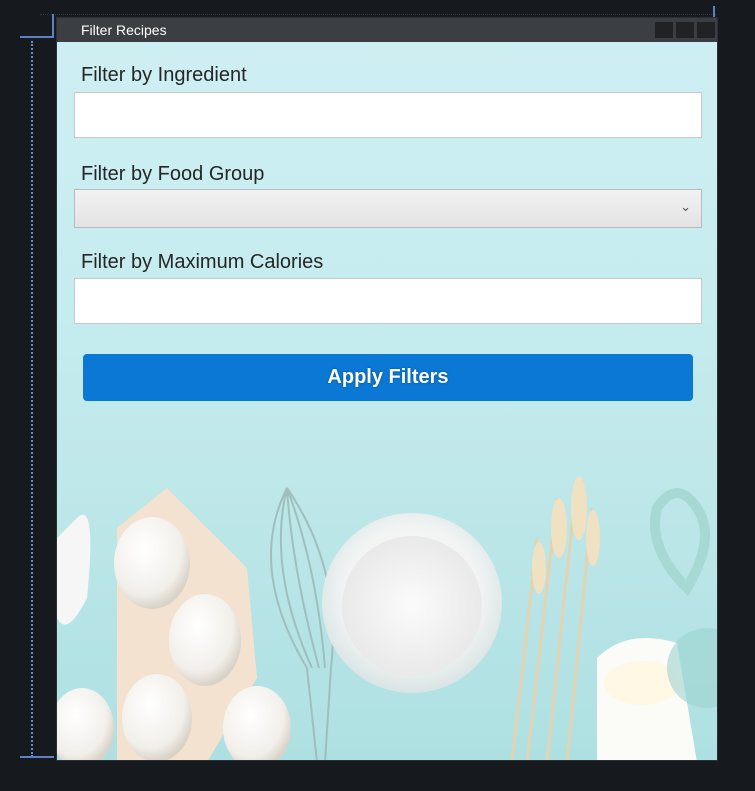  Describe the element at coordinates (37, 37) in the screenshot. I see `design-guide-top` at that location.